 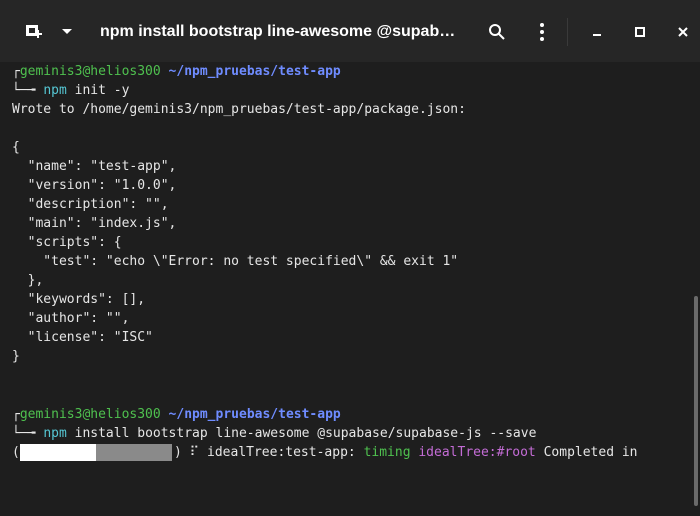 I want to click on status-text: Completed in, so click(x=590, y=452).